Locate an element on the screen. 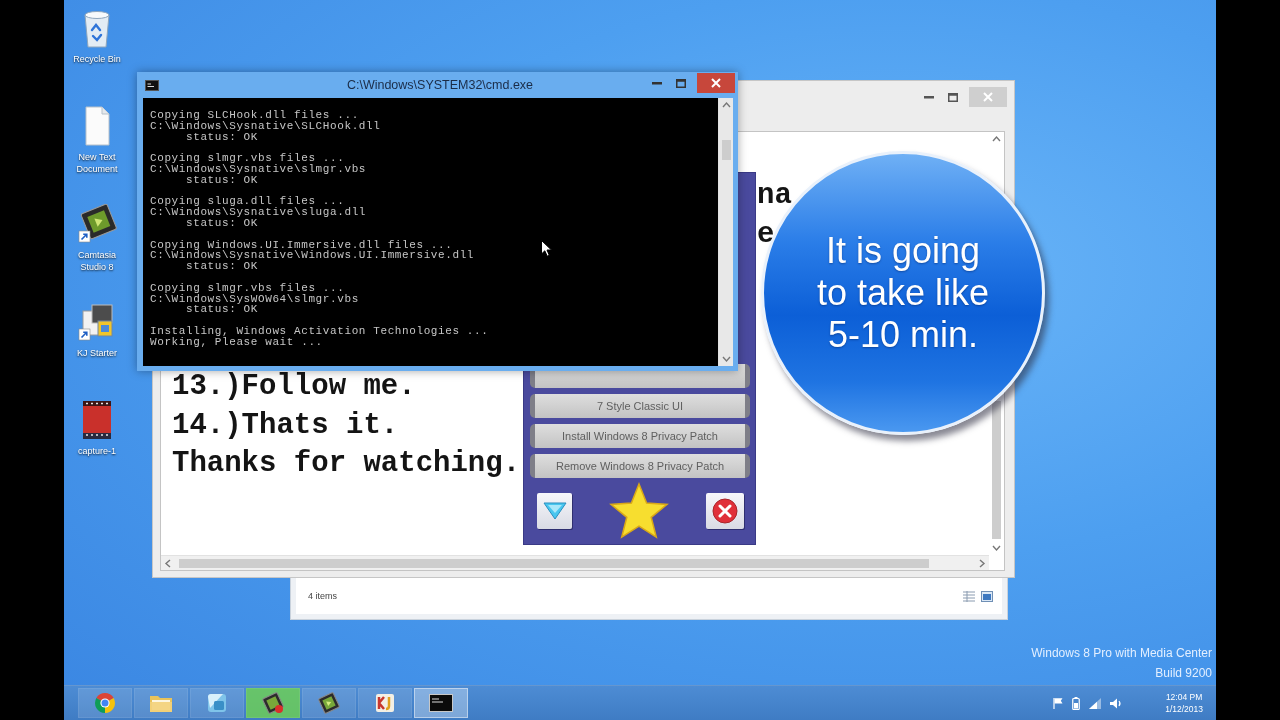  large-icons-view-icon is located at coordinates (987, 596).